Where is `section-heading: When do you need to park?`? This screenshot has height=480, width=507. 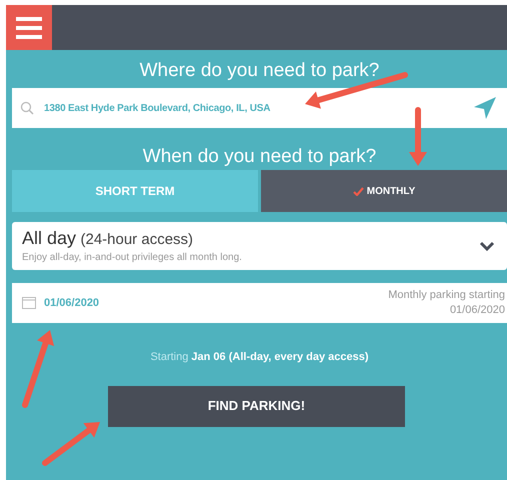 section-heading: When do you need to park? is located at coordinates (260, 157).